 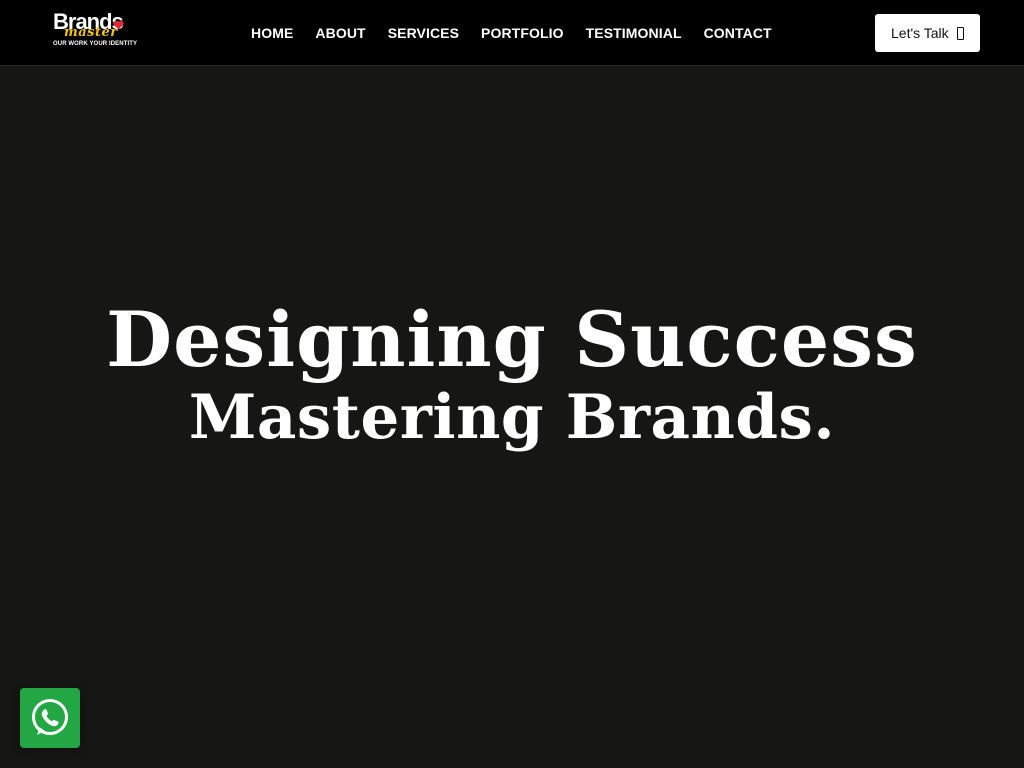 I want to click on nav-services: SERVICES, so click(x=423, y=33).